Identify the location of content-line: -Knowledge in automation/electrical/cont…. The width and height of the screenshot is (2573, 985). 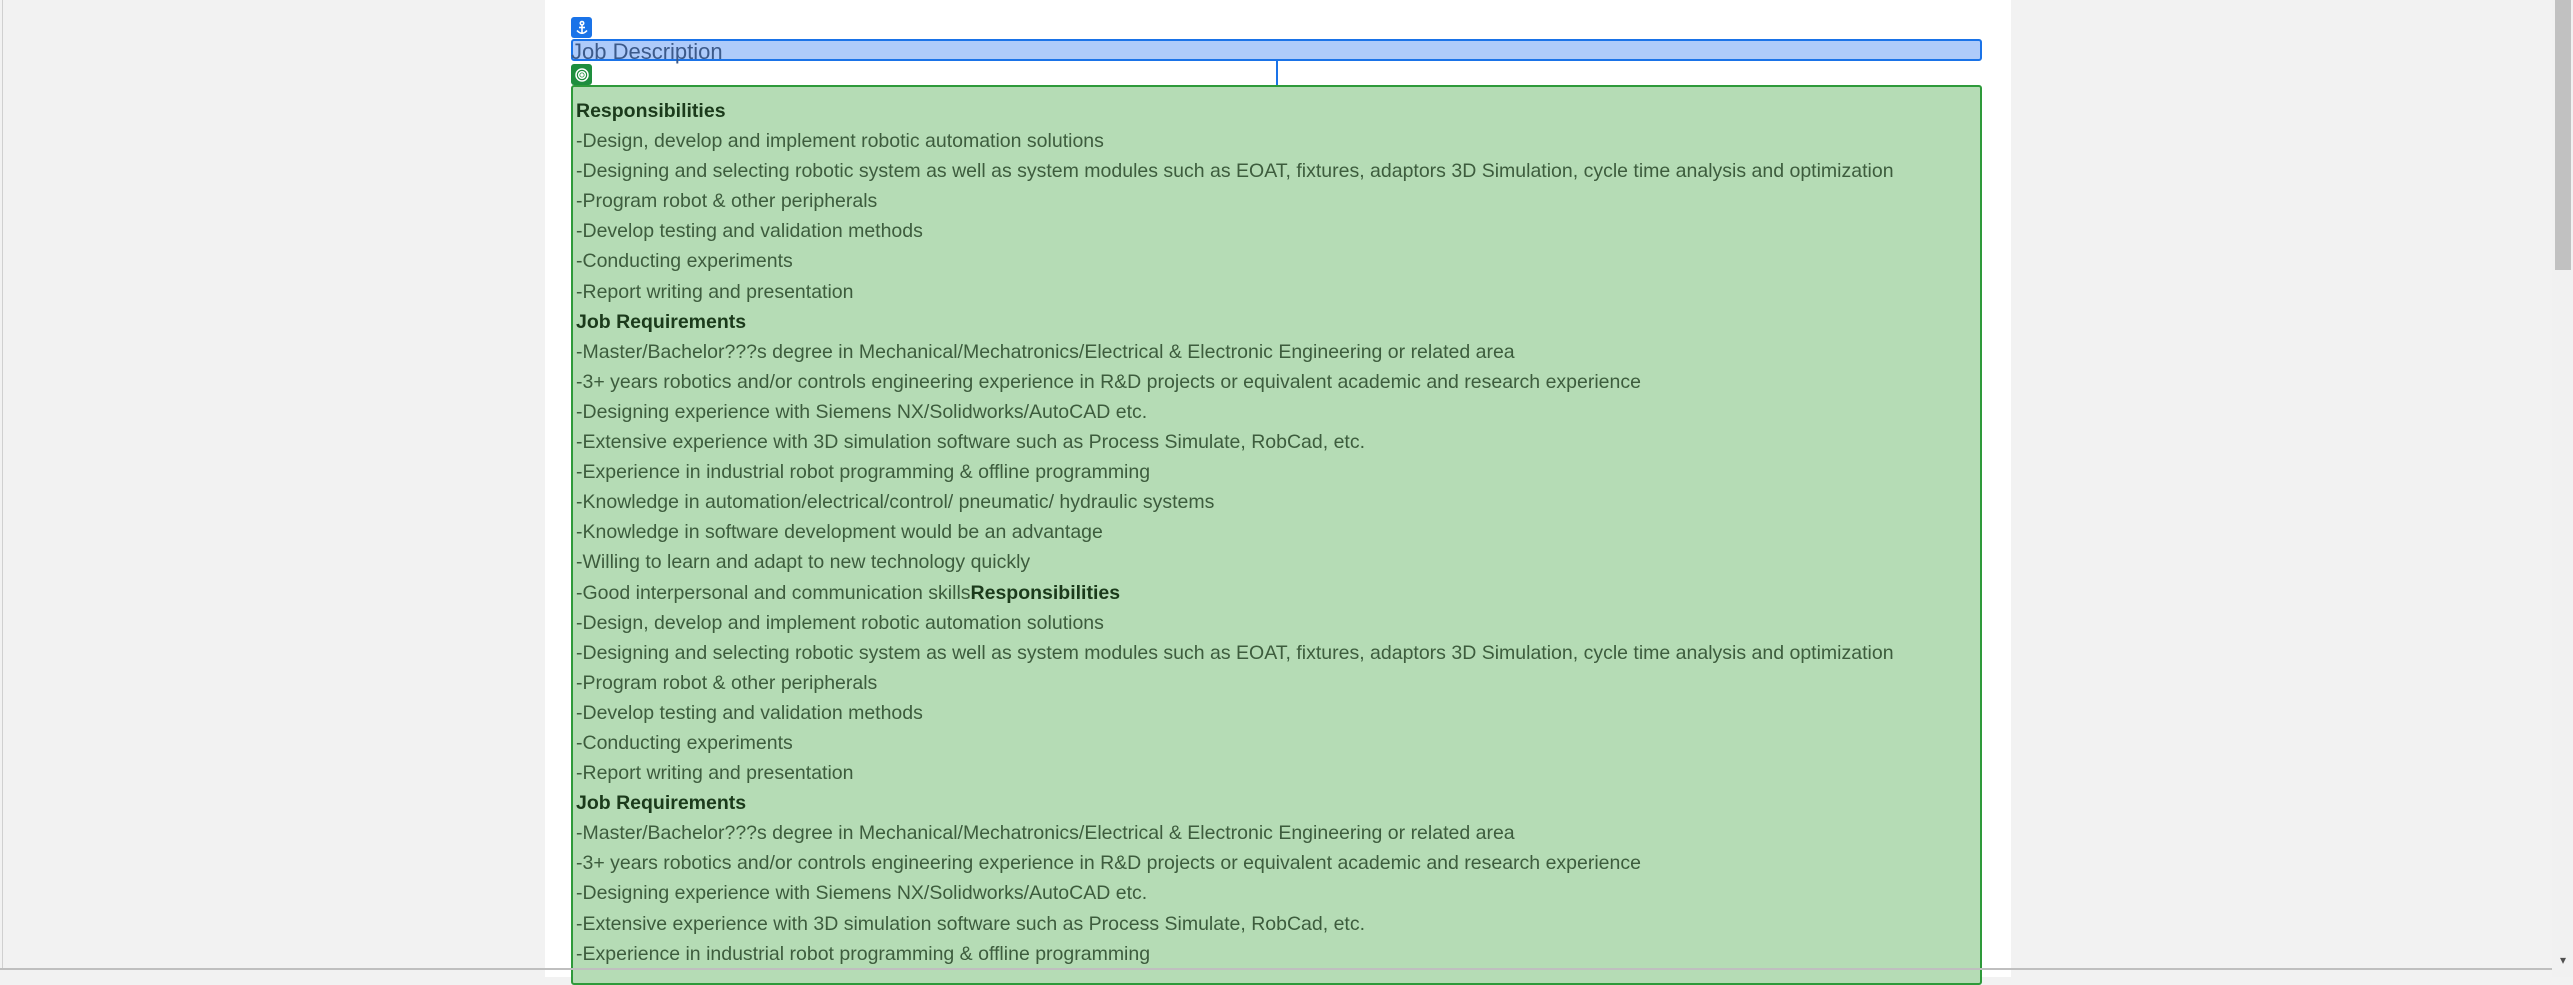
(1235, 502).